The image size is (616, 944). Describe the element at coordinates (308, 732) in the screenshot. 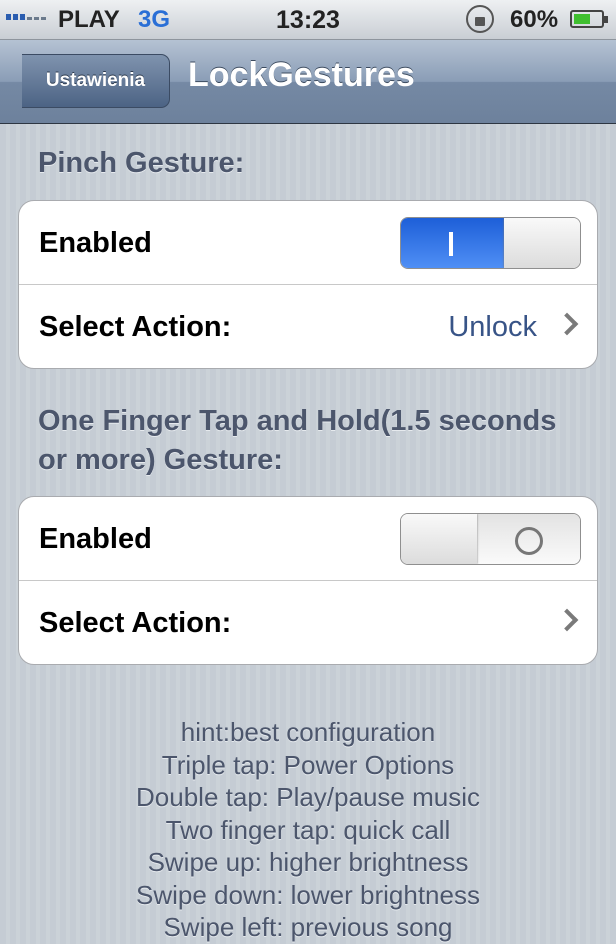

I see `hint-line: hint:best configuration` at that location.